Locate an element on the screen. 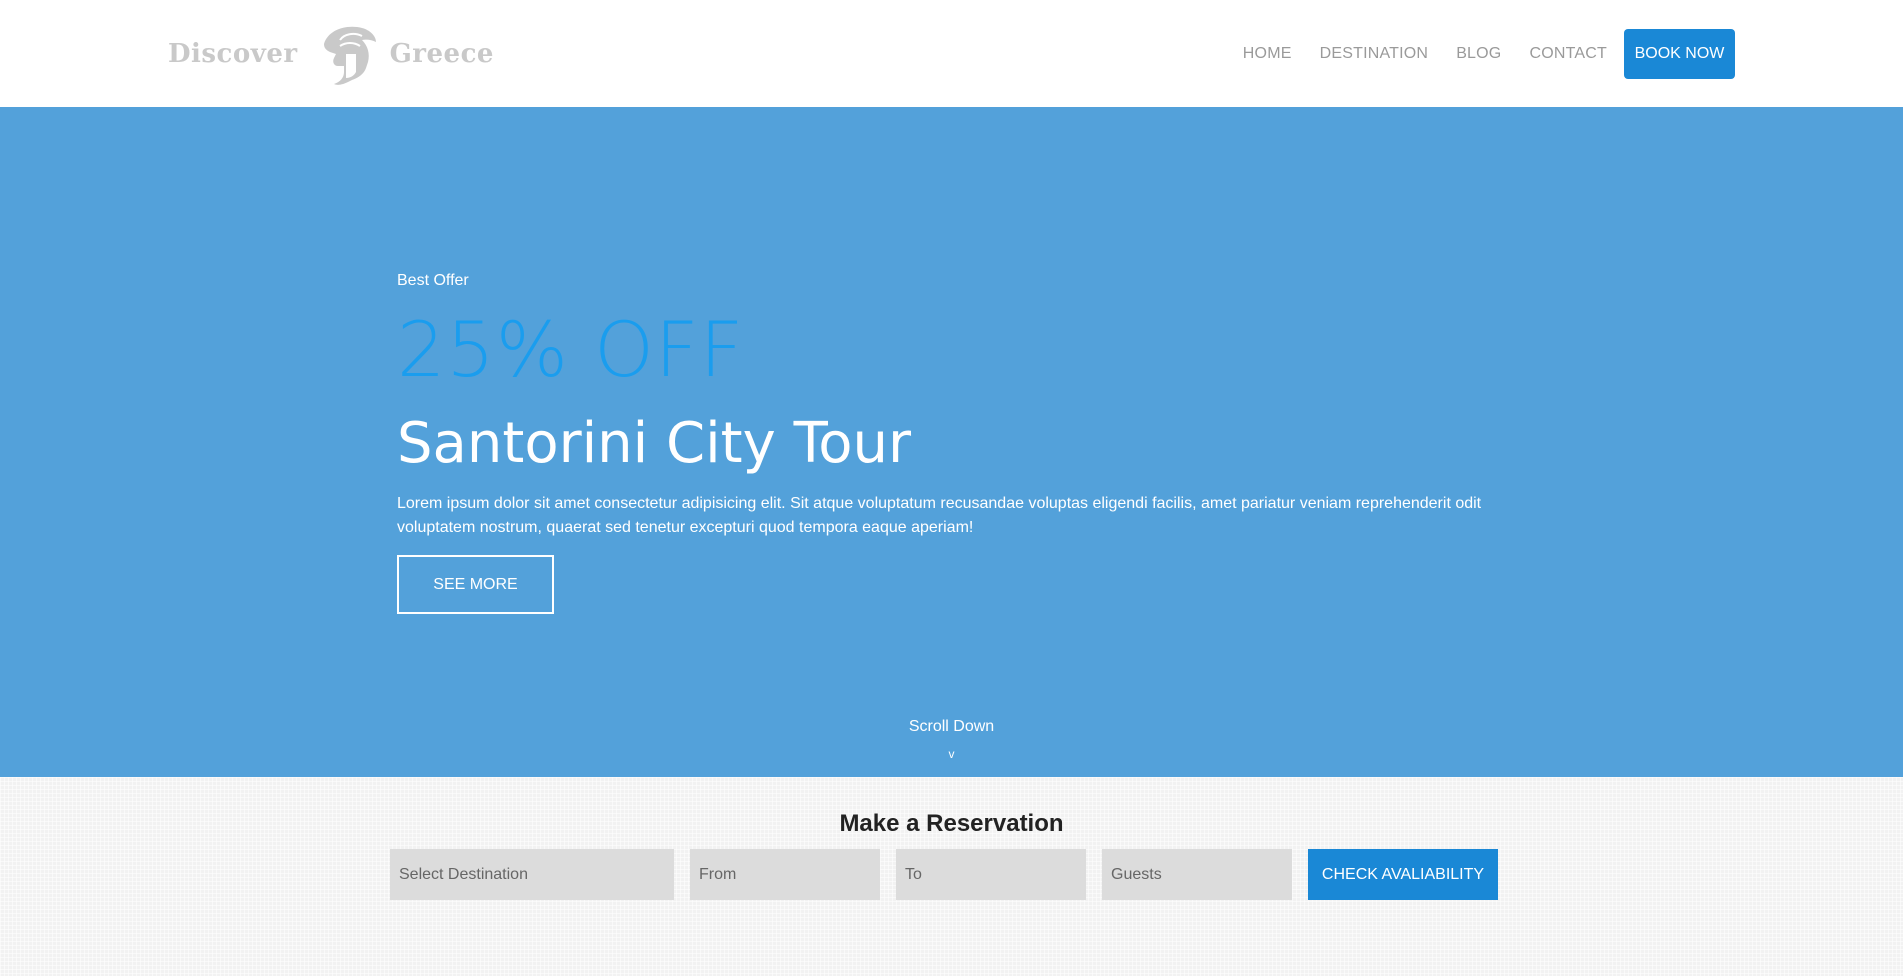  check-availability-button: CHECK AVALIABILITY is located at coordinates (1403, 874).